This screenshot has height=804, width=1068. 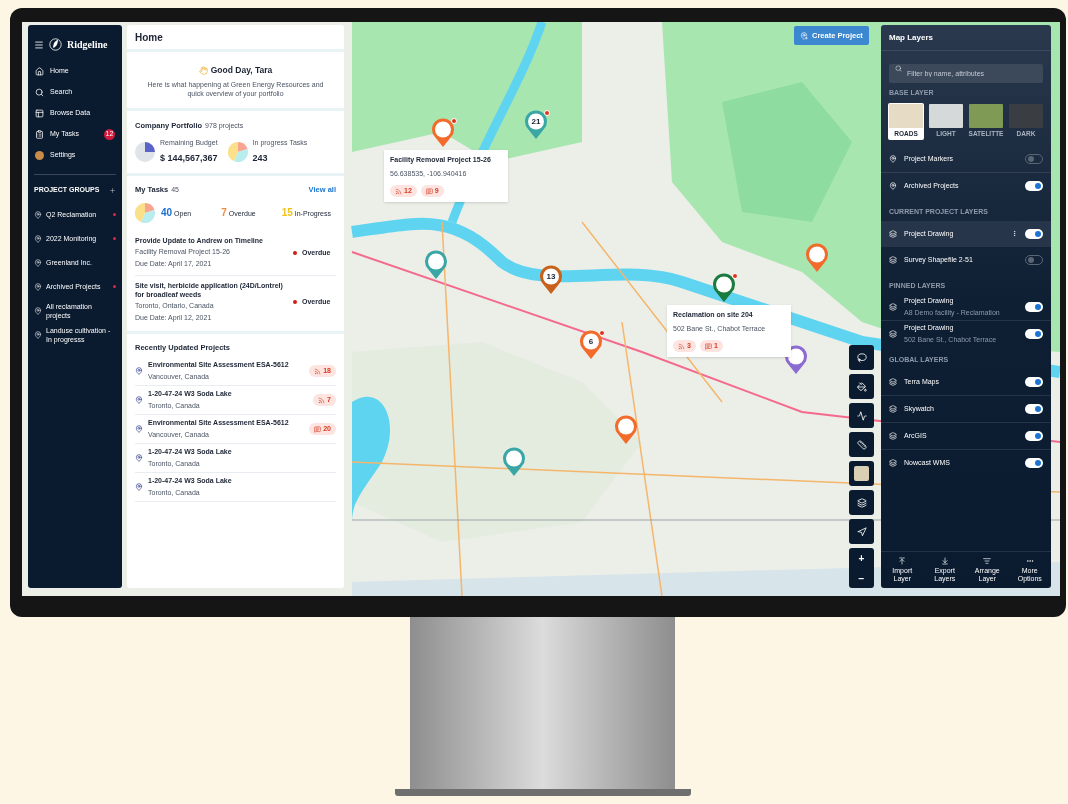 What do you see at coordinates (944, 561) in the screenshot?
I see `download-icon` at bounding box center [944, 561].